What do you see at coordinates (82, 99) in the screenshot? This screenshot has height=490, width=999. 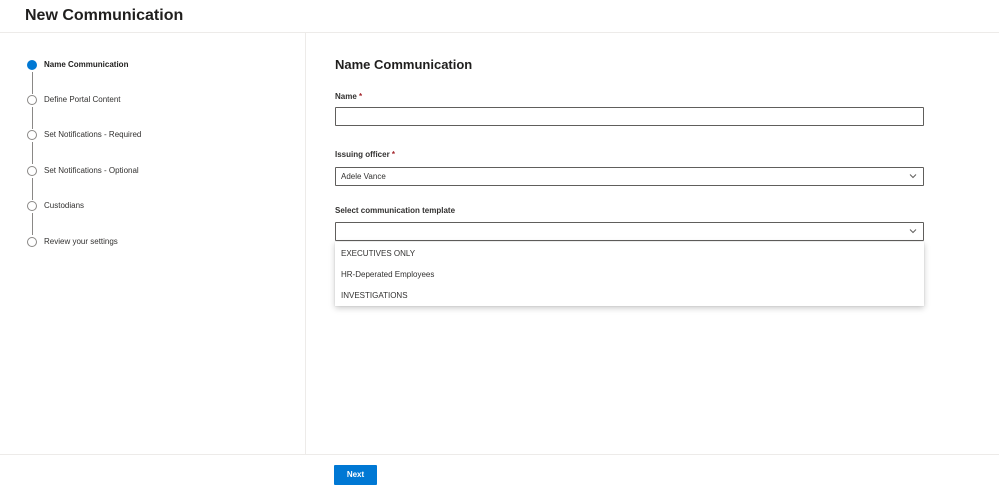 I see `step-label: Define Portal Content` at bounding box center [82, 99].